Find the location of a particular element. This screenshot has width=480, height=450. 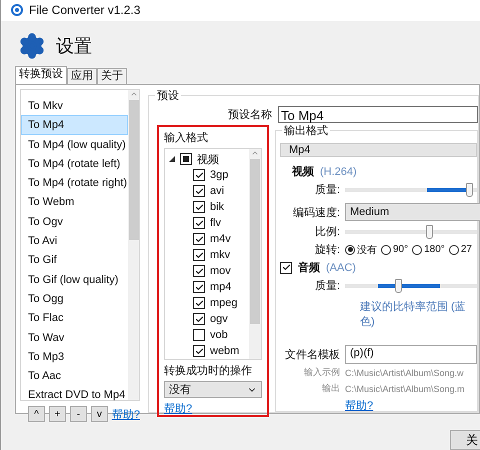

format-dropdown: Mp4 is located at coordinates (378, 150).